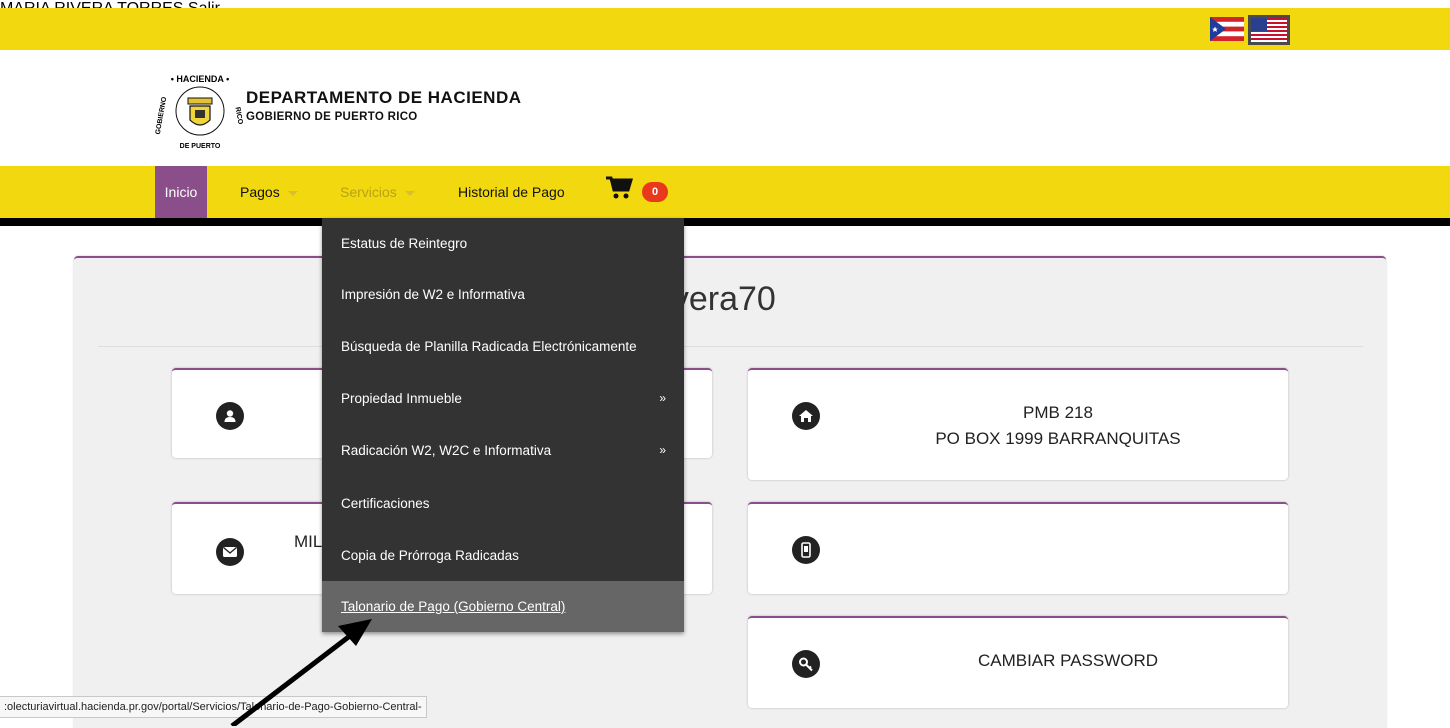 The image size is (1450, 728). I want to click on menu-item-certificaciones: Certificaciones, so click(503, 503).